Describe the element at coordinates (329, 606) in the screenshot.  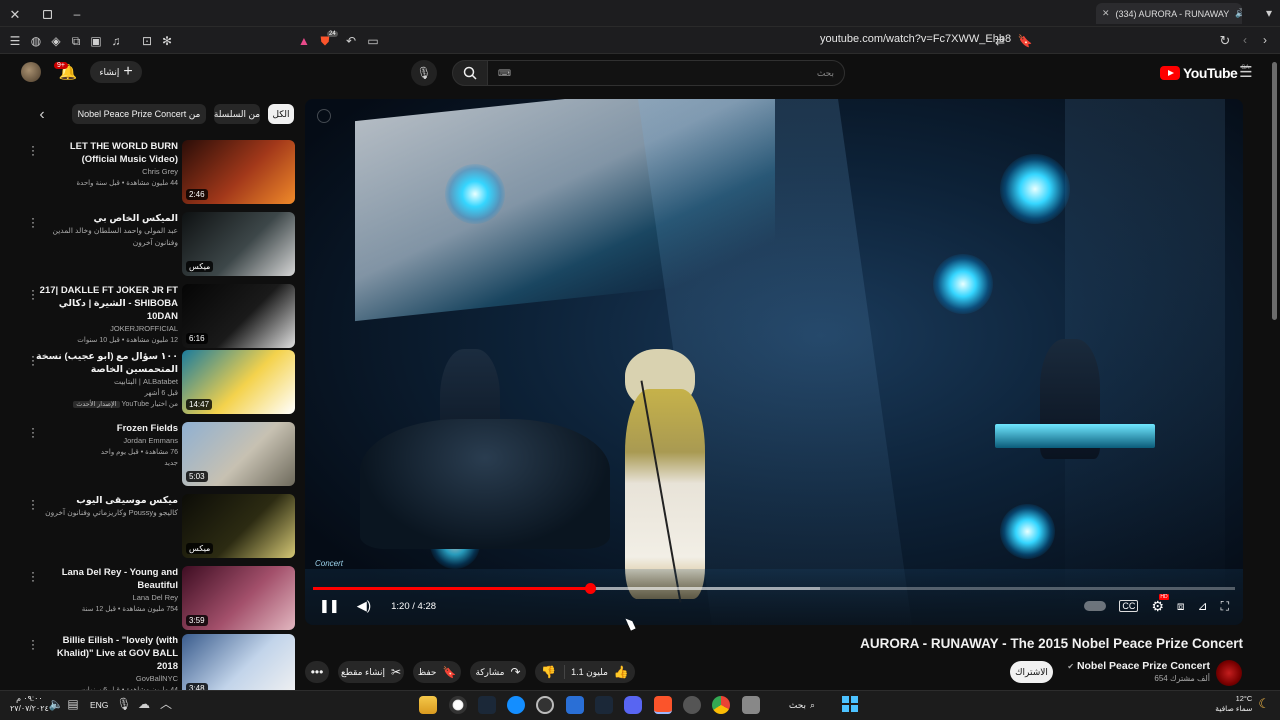
I see `pause-icon: ❚❚` at that location.